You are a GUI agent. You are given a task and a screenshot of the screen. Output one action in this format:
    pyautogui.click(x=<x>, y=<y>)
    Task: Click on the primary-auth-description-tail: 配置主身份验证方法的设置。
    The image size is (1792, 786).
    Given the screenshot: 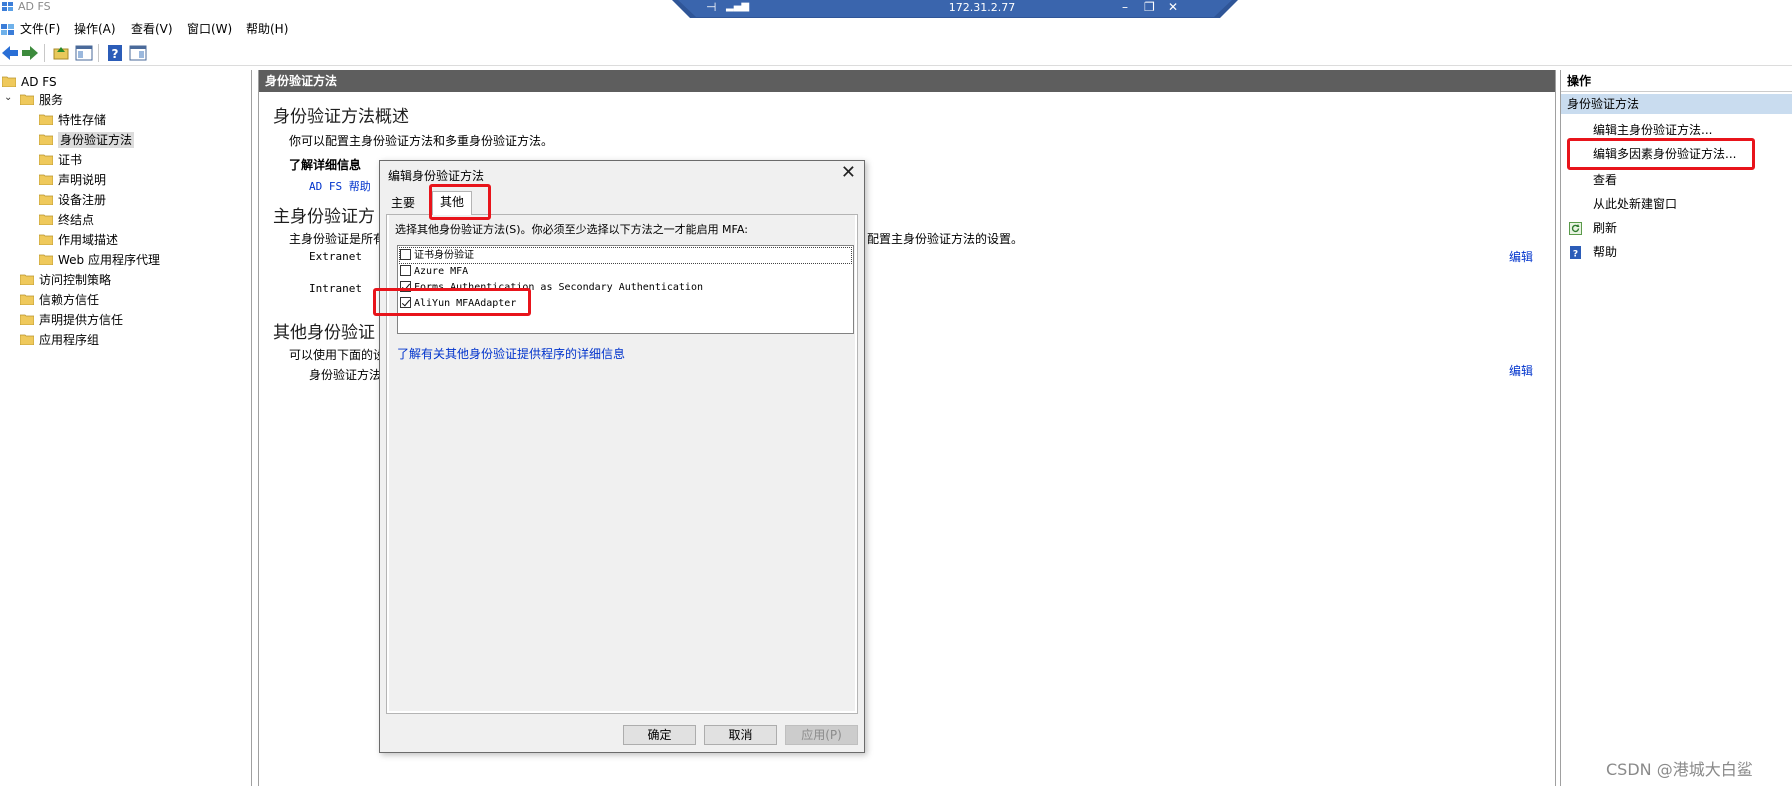 What is the action you would take?
    pyautogui.click(x=945, y=239)
    